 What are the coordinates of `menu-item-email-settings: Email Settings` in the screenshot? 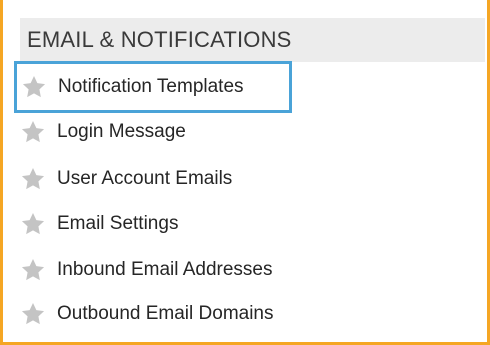 It's located at (99, 224).